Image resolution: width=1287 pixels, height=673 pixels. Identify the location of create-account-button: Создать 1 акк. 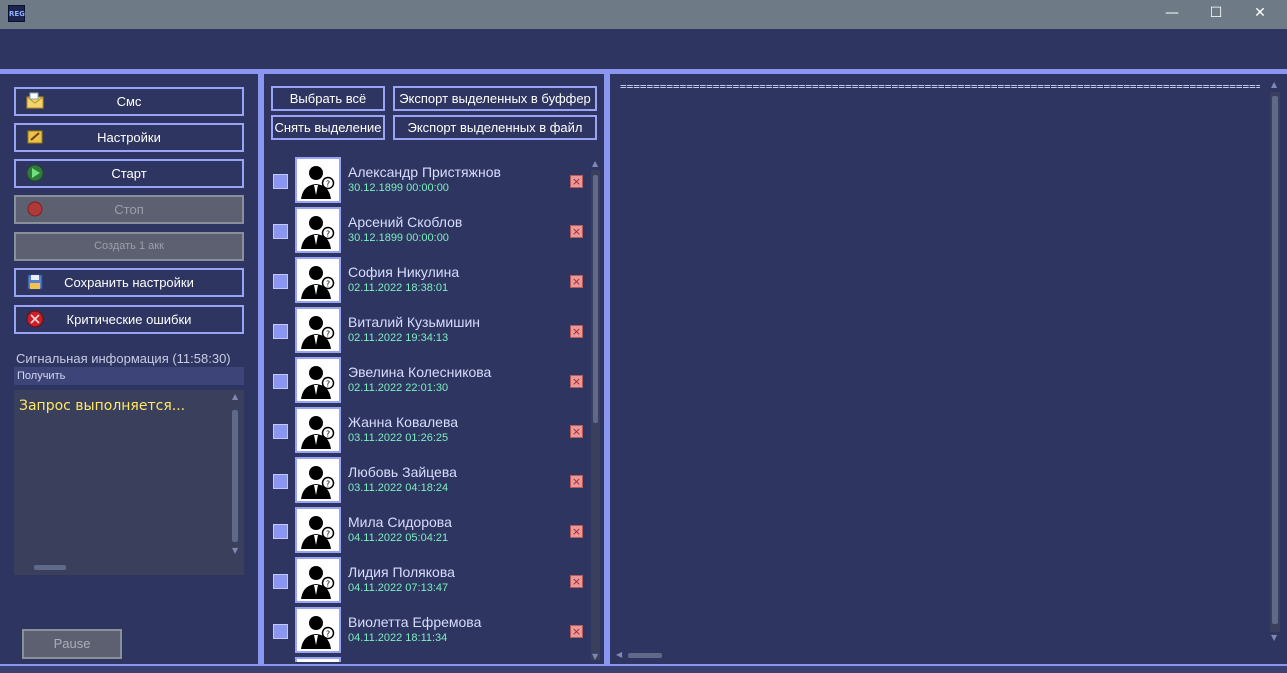
(129, 246).